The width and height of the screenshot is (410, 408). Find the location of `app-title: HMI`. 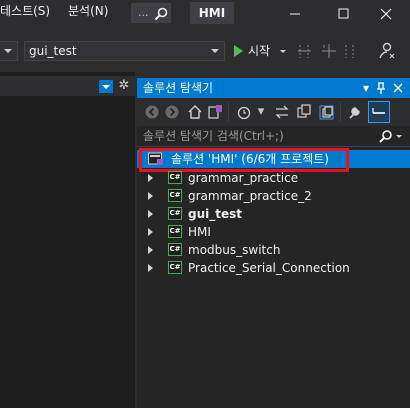

app-title: HMI is located at coordinates (212, 13).